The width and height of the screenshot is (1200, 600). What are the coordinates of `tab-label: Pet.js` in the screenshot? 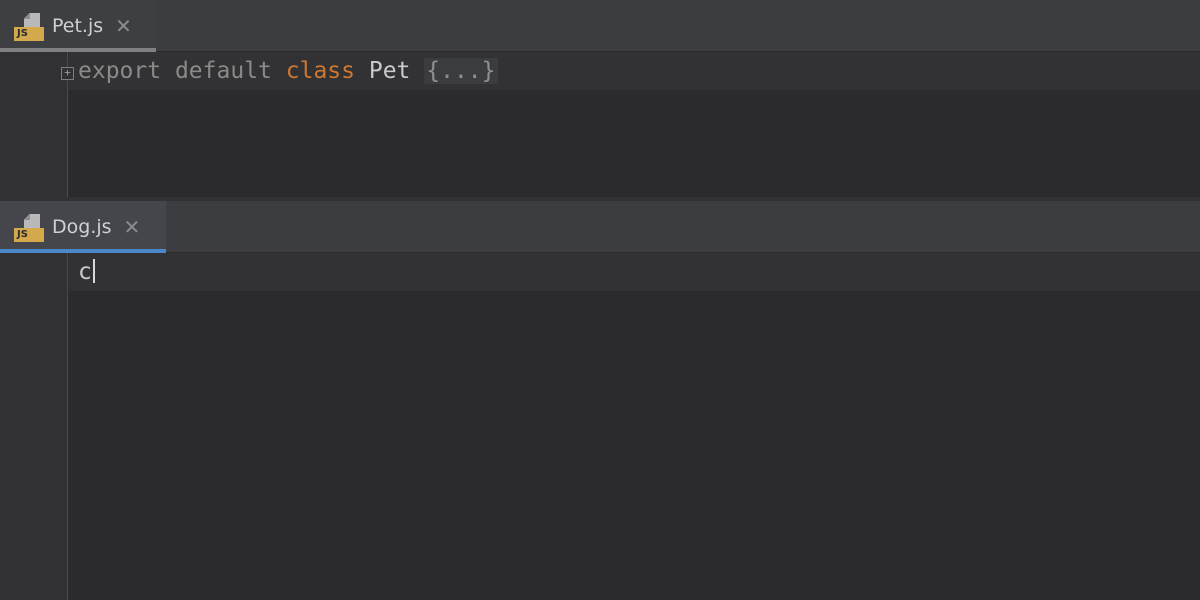 It's located at (78, 26).